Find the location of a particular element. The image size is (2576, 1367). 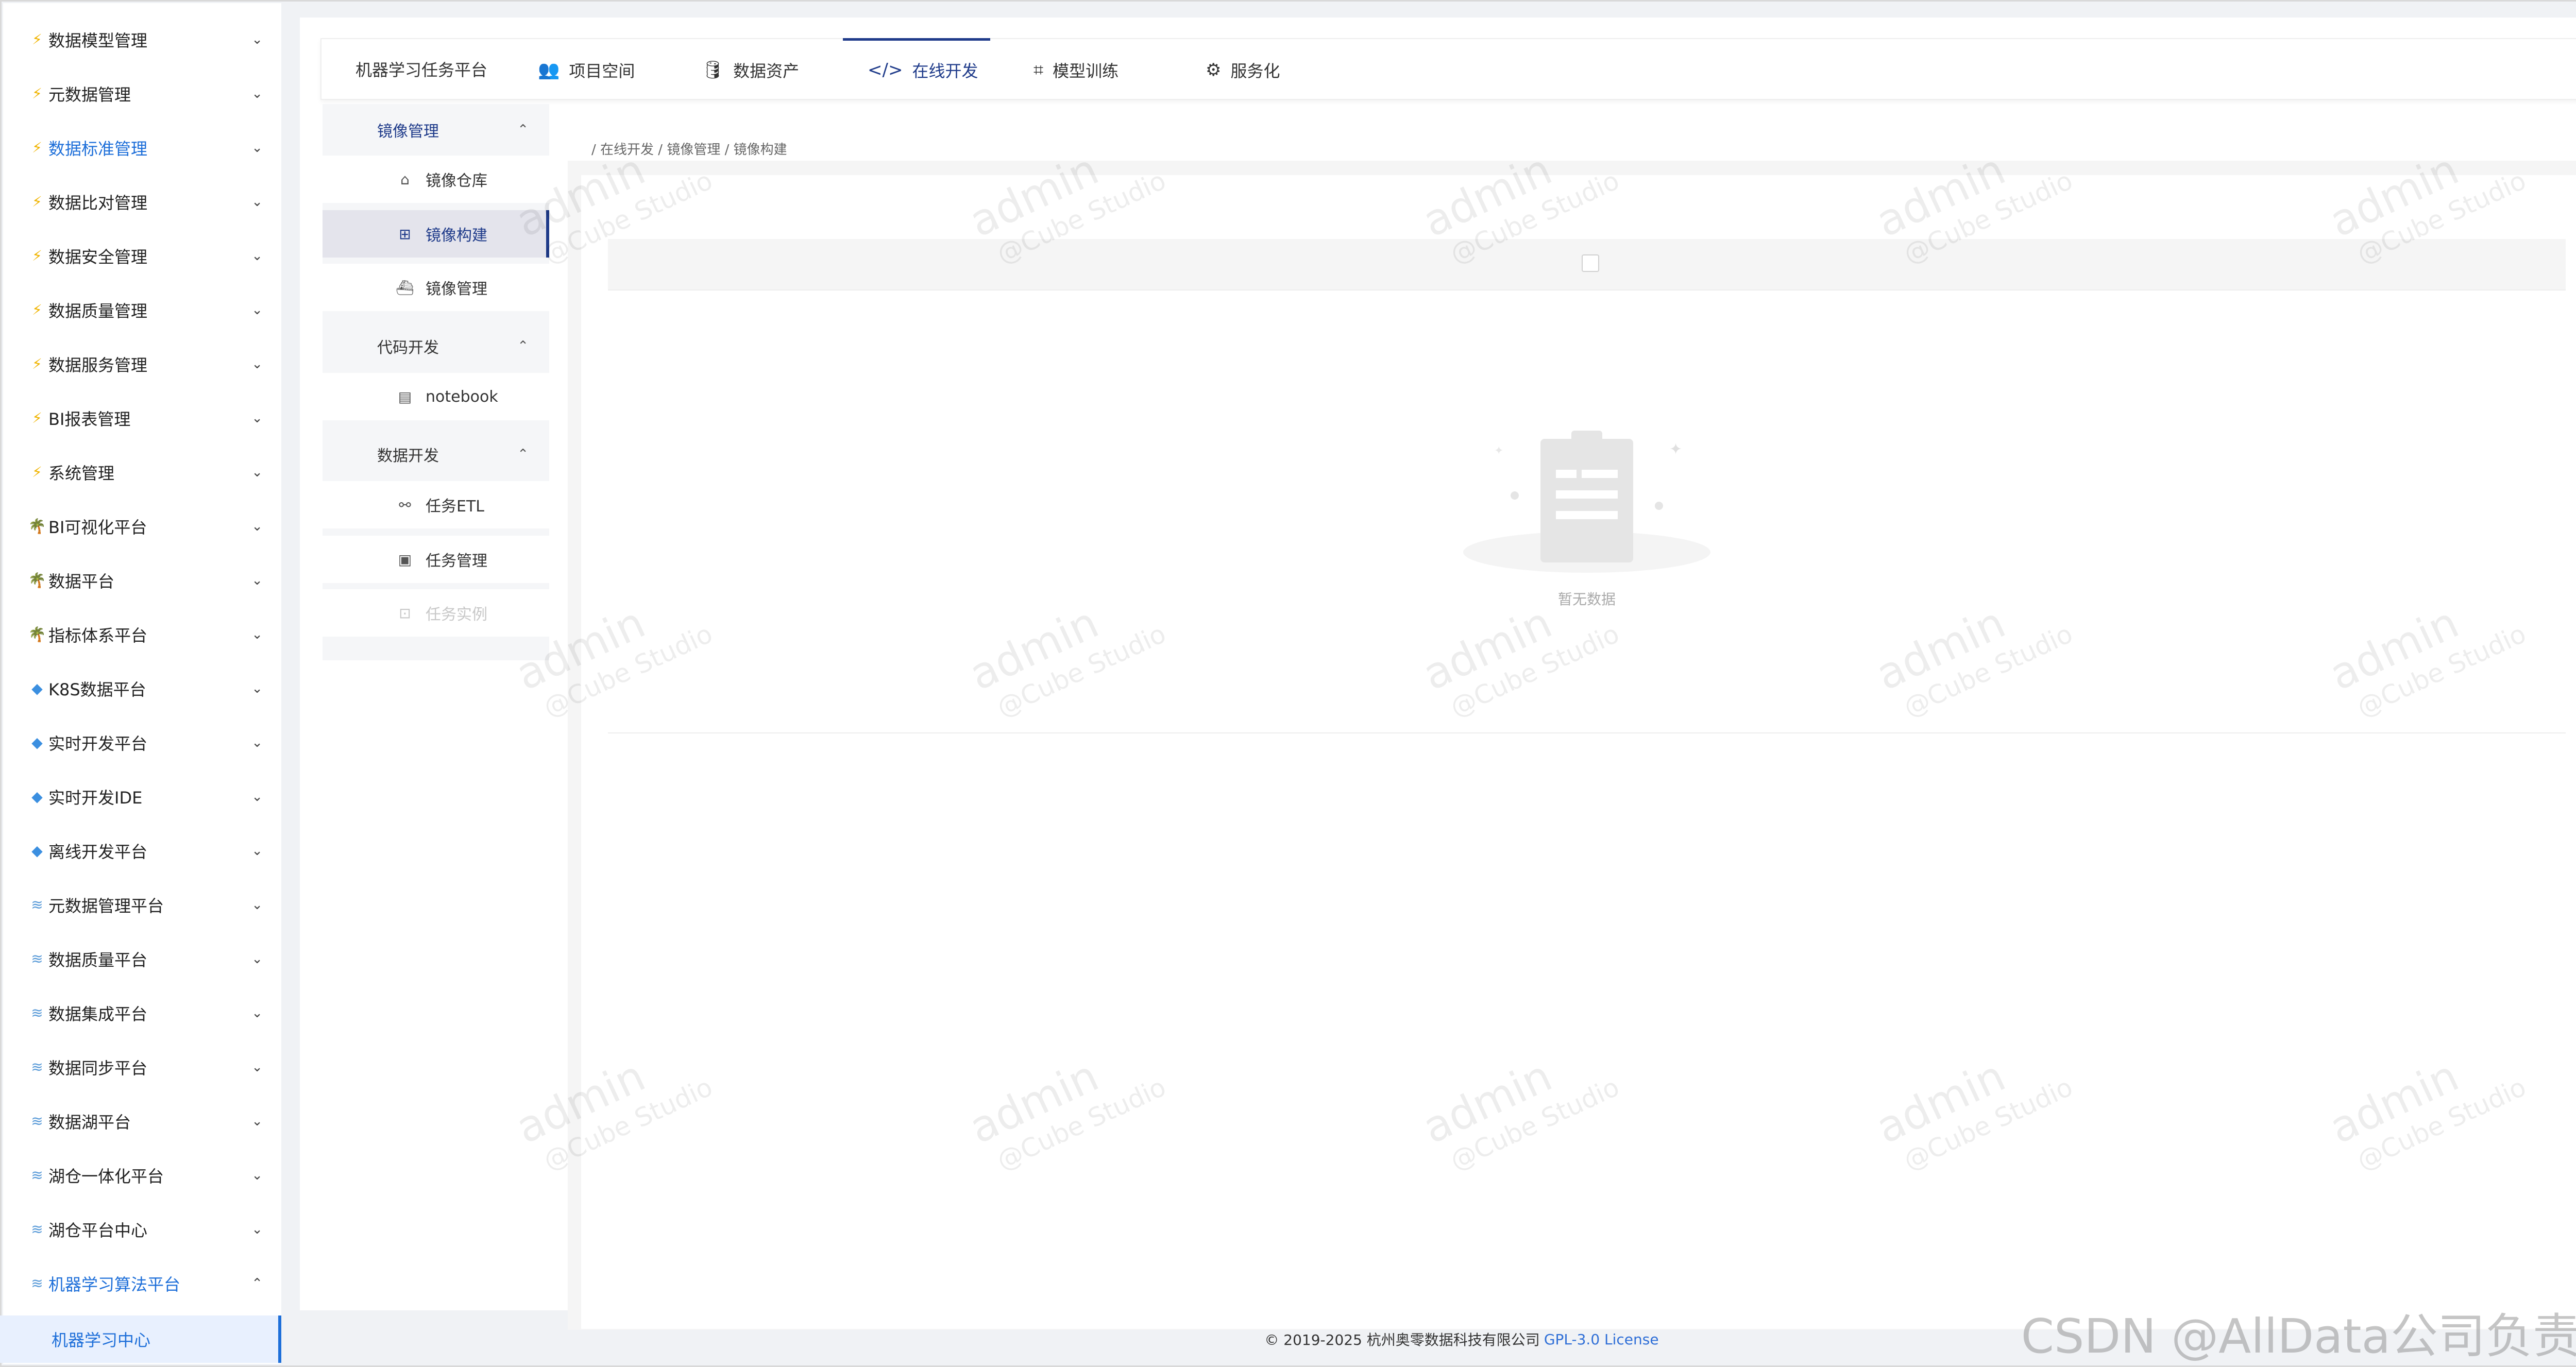

sidebar-item-label: 数据集成平台 is located at coordinates (98, 1014).